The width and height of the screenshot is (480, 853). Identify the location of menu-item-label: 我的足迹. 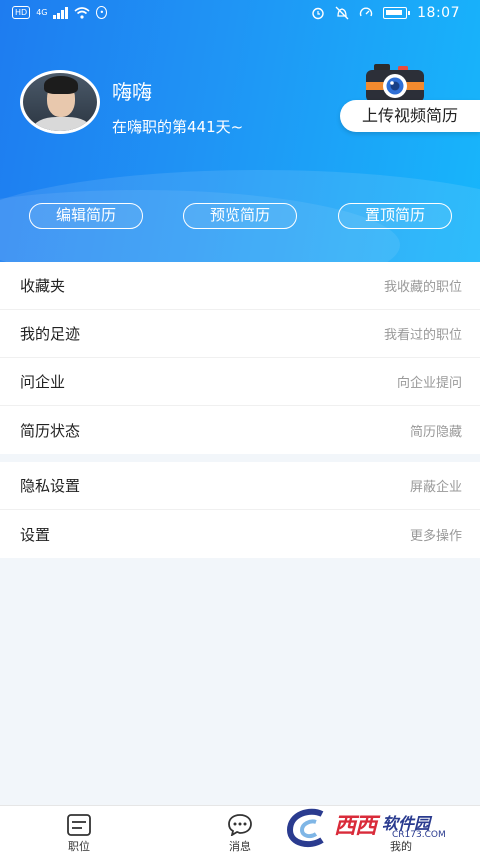
(50, 334).